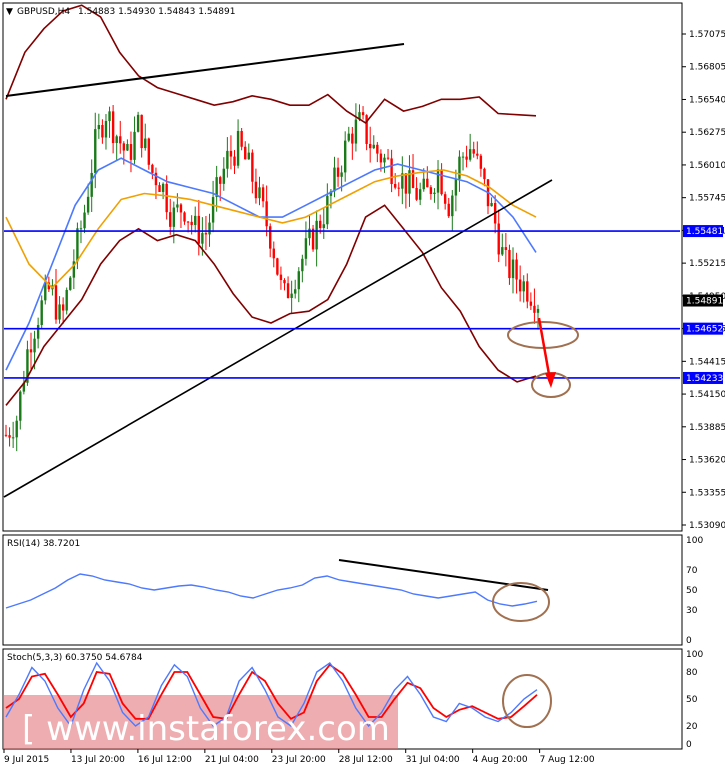 The image size is (725, 767). Describe the element at coordinates (156, 12) in the screenshot. I see `chart-ohlc: 1.54883 1.54930 1.54843 1.54891` at that location.